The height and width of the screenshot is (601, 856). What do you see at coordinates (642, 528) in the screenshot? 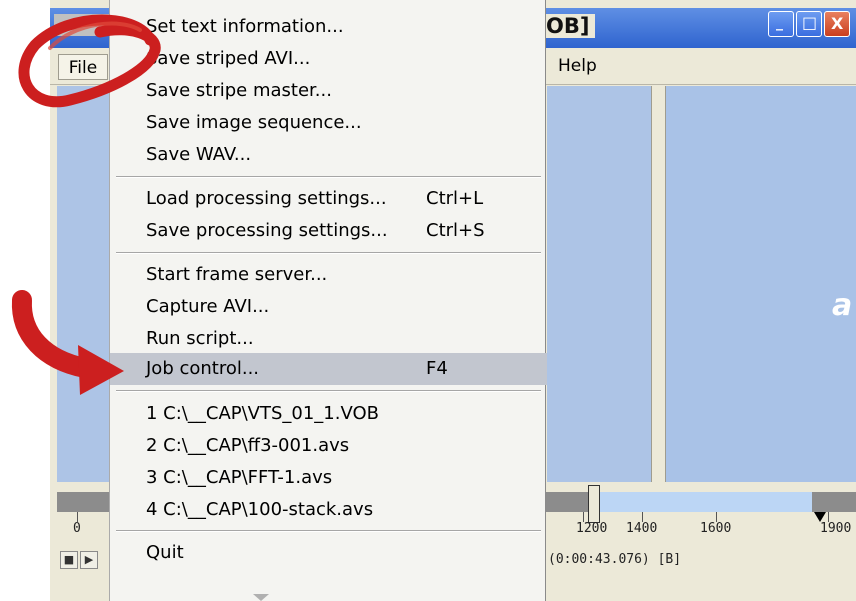
I see `timeline-tick-label: 1400` at bounding box center [642, 528].